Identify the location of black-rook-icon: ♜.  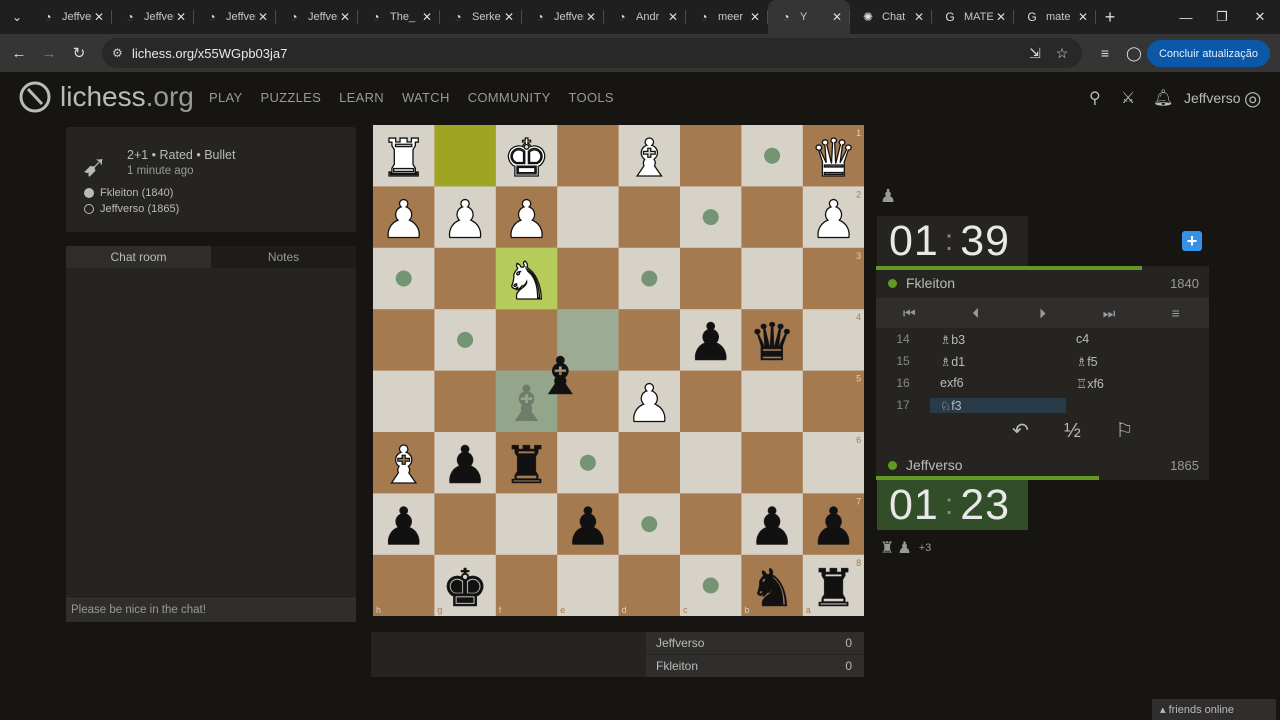
(833, 587).